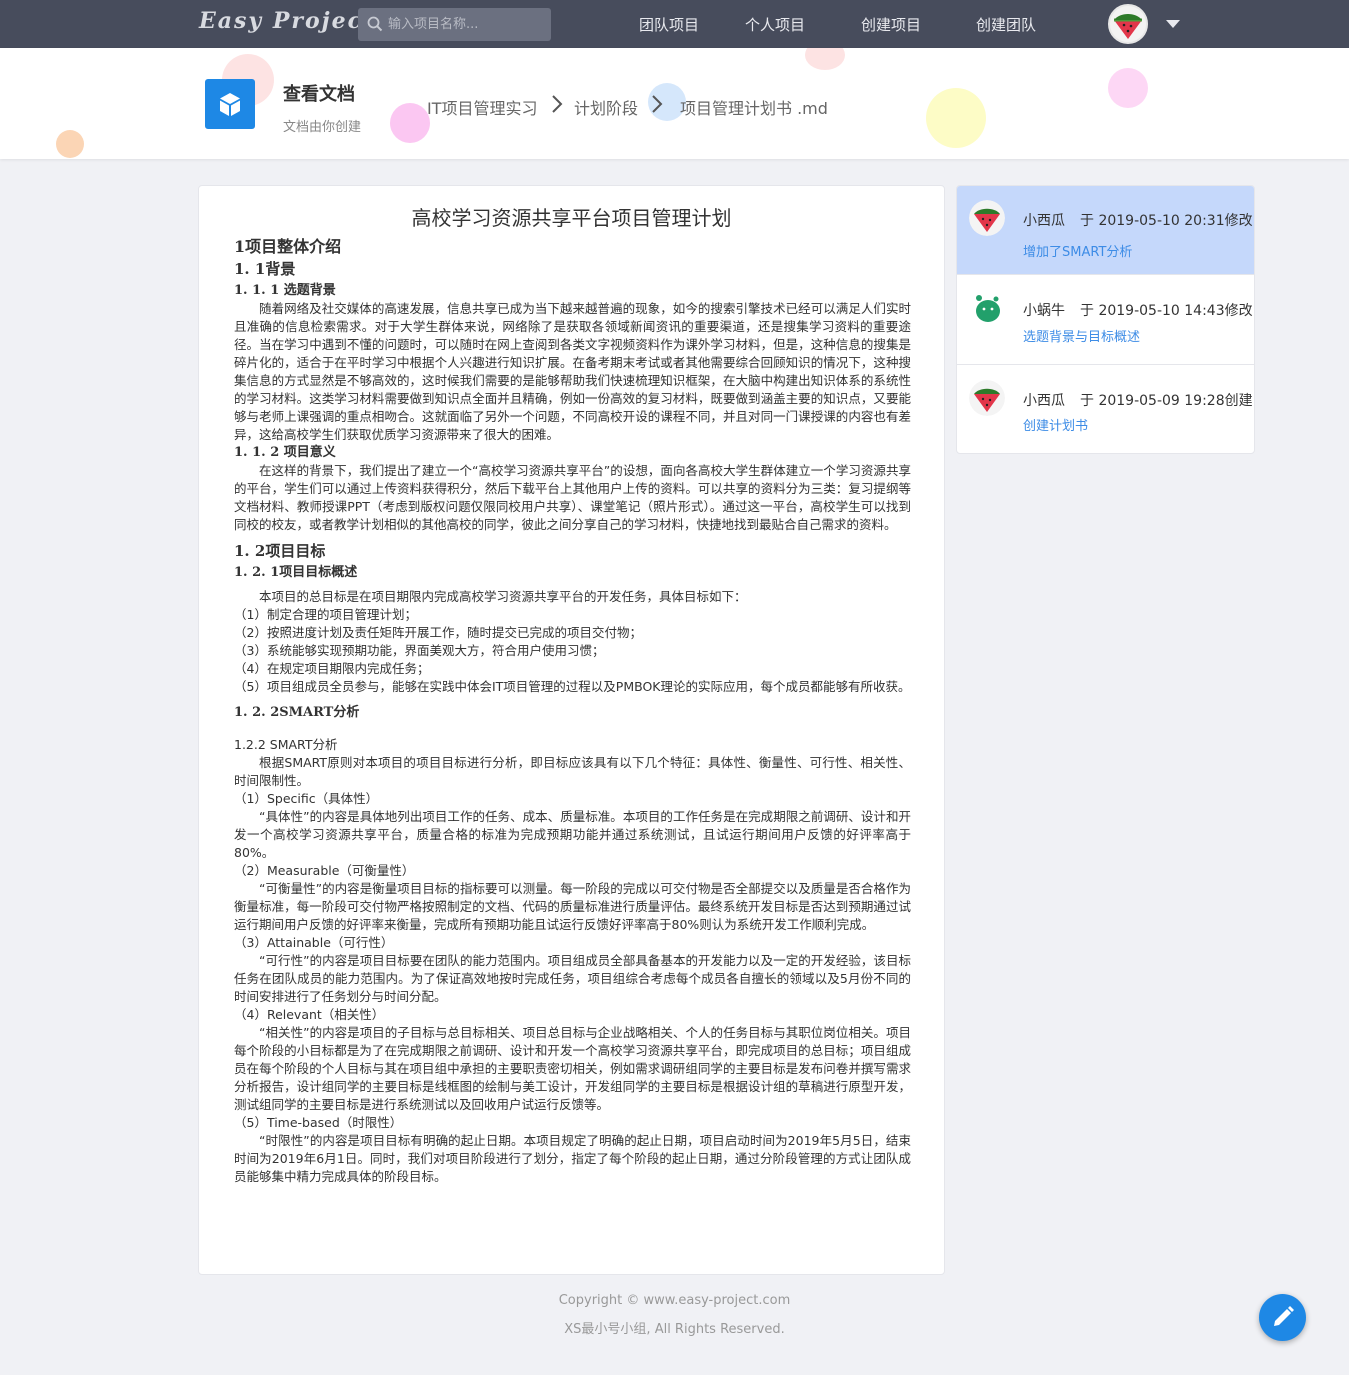 The height and width of the screenshot is (1375, 1349). I want to click on history-item: 小西瓜 于 2019-05-09 19:28创建 创建计划书, so click(1105, 409).